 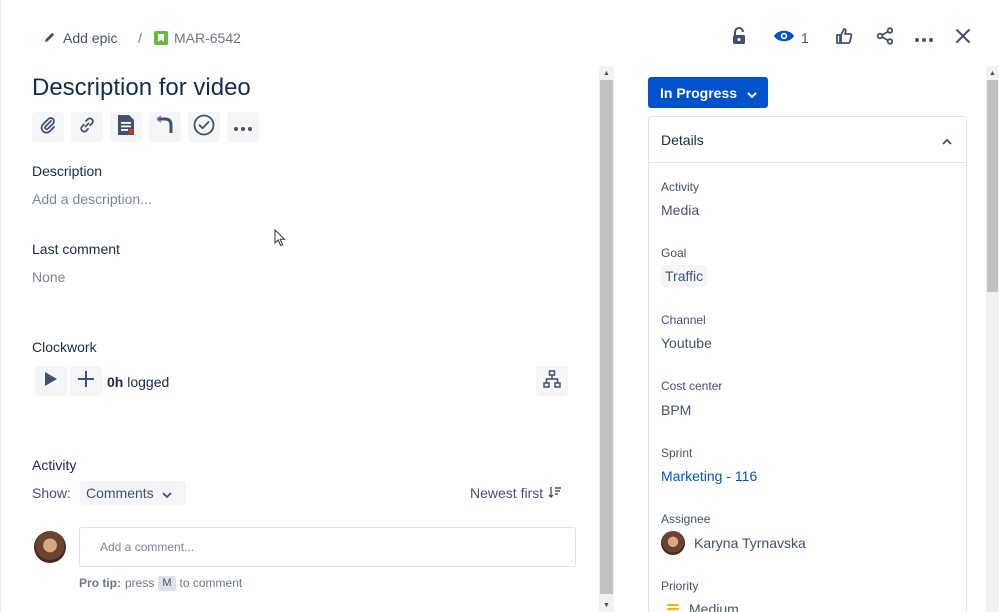 I want to click on goal-field-label: Goal, so click(x=674, y=253).